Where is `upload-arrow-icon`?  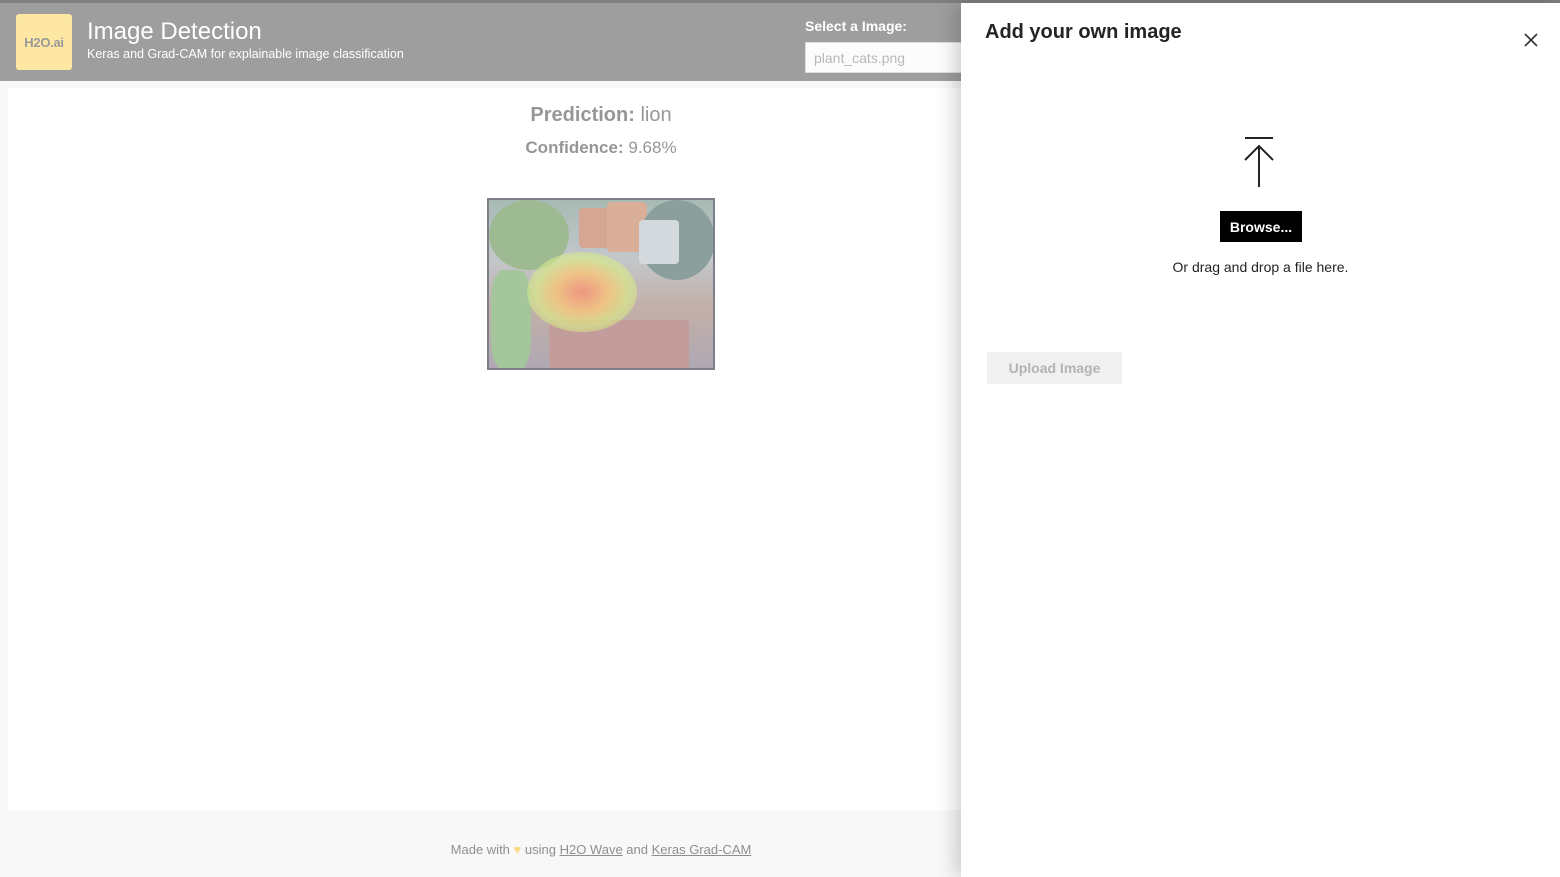
upload-arrow-icon is located at coordinates (1259, 162).